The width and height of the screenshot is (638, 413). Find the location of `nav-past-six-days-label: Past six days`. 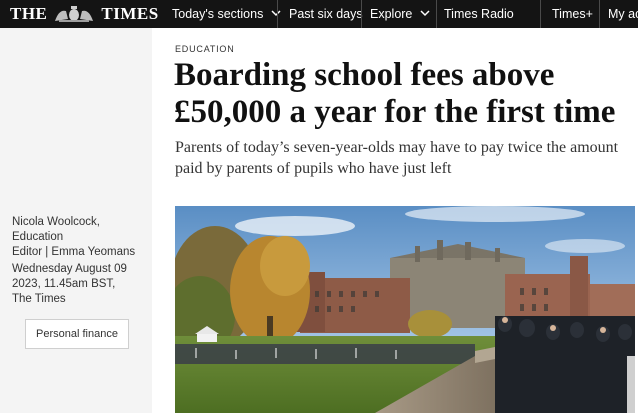

nav-past-six-days-label: Past six days is located at coordinates (326, 14).